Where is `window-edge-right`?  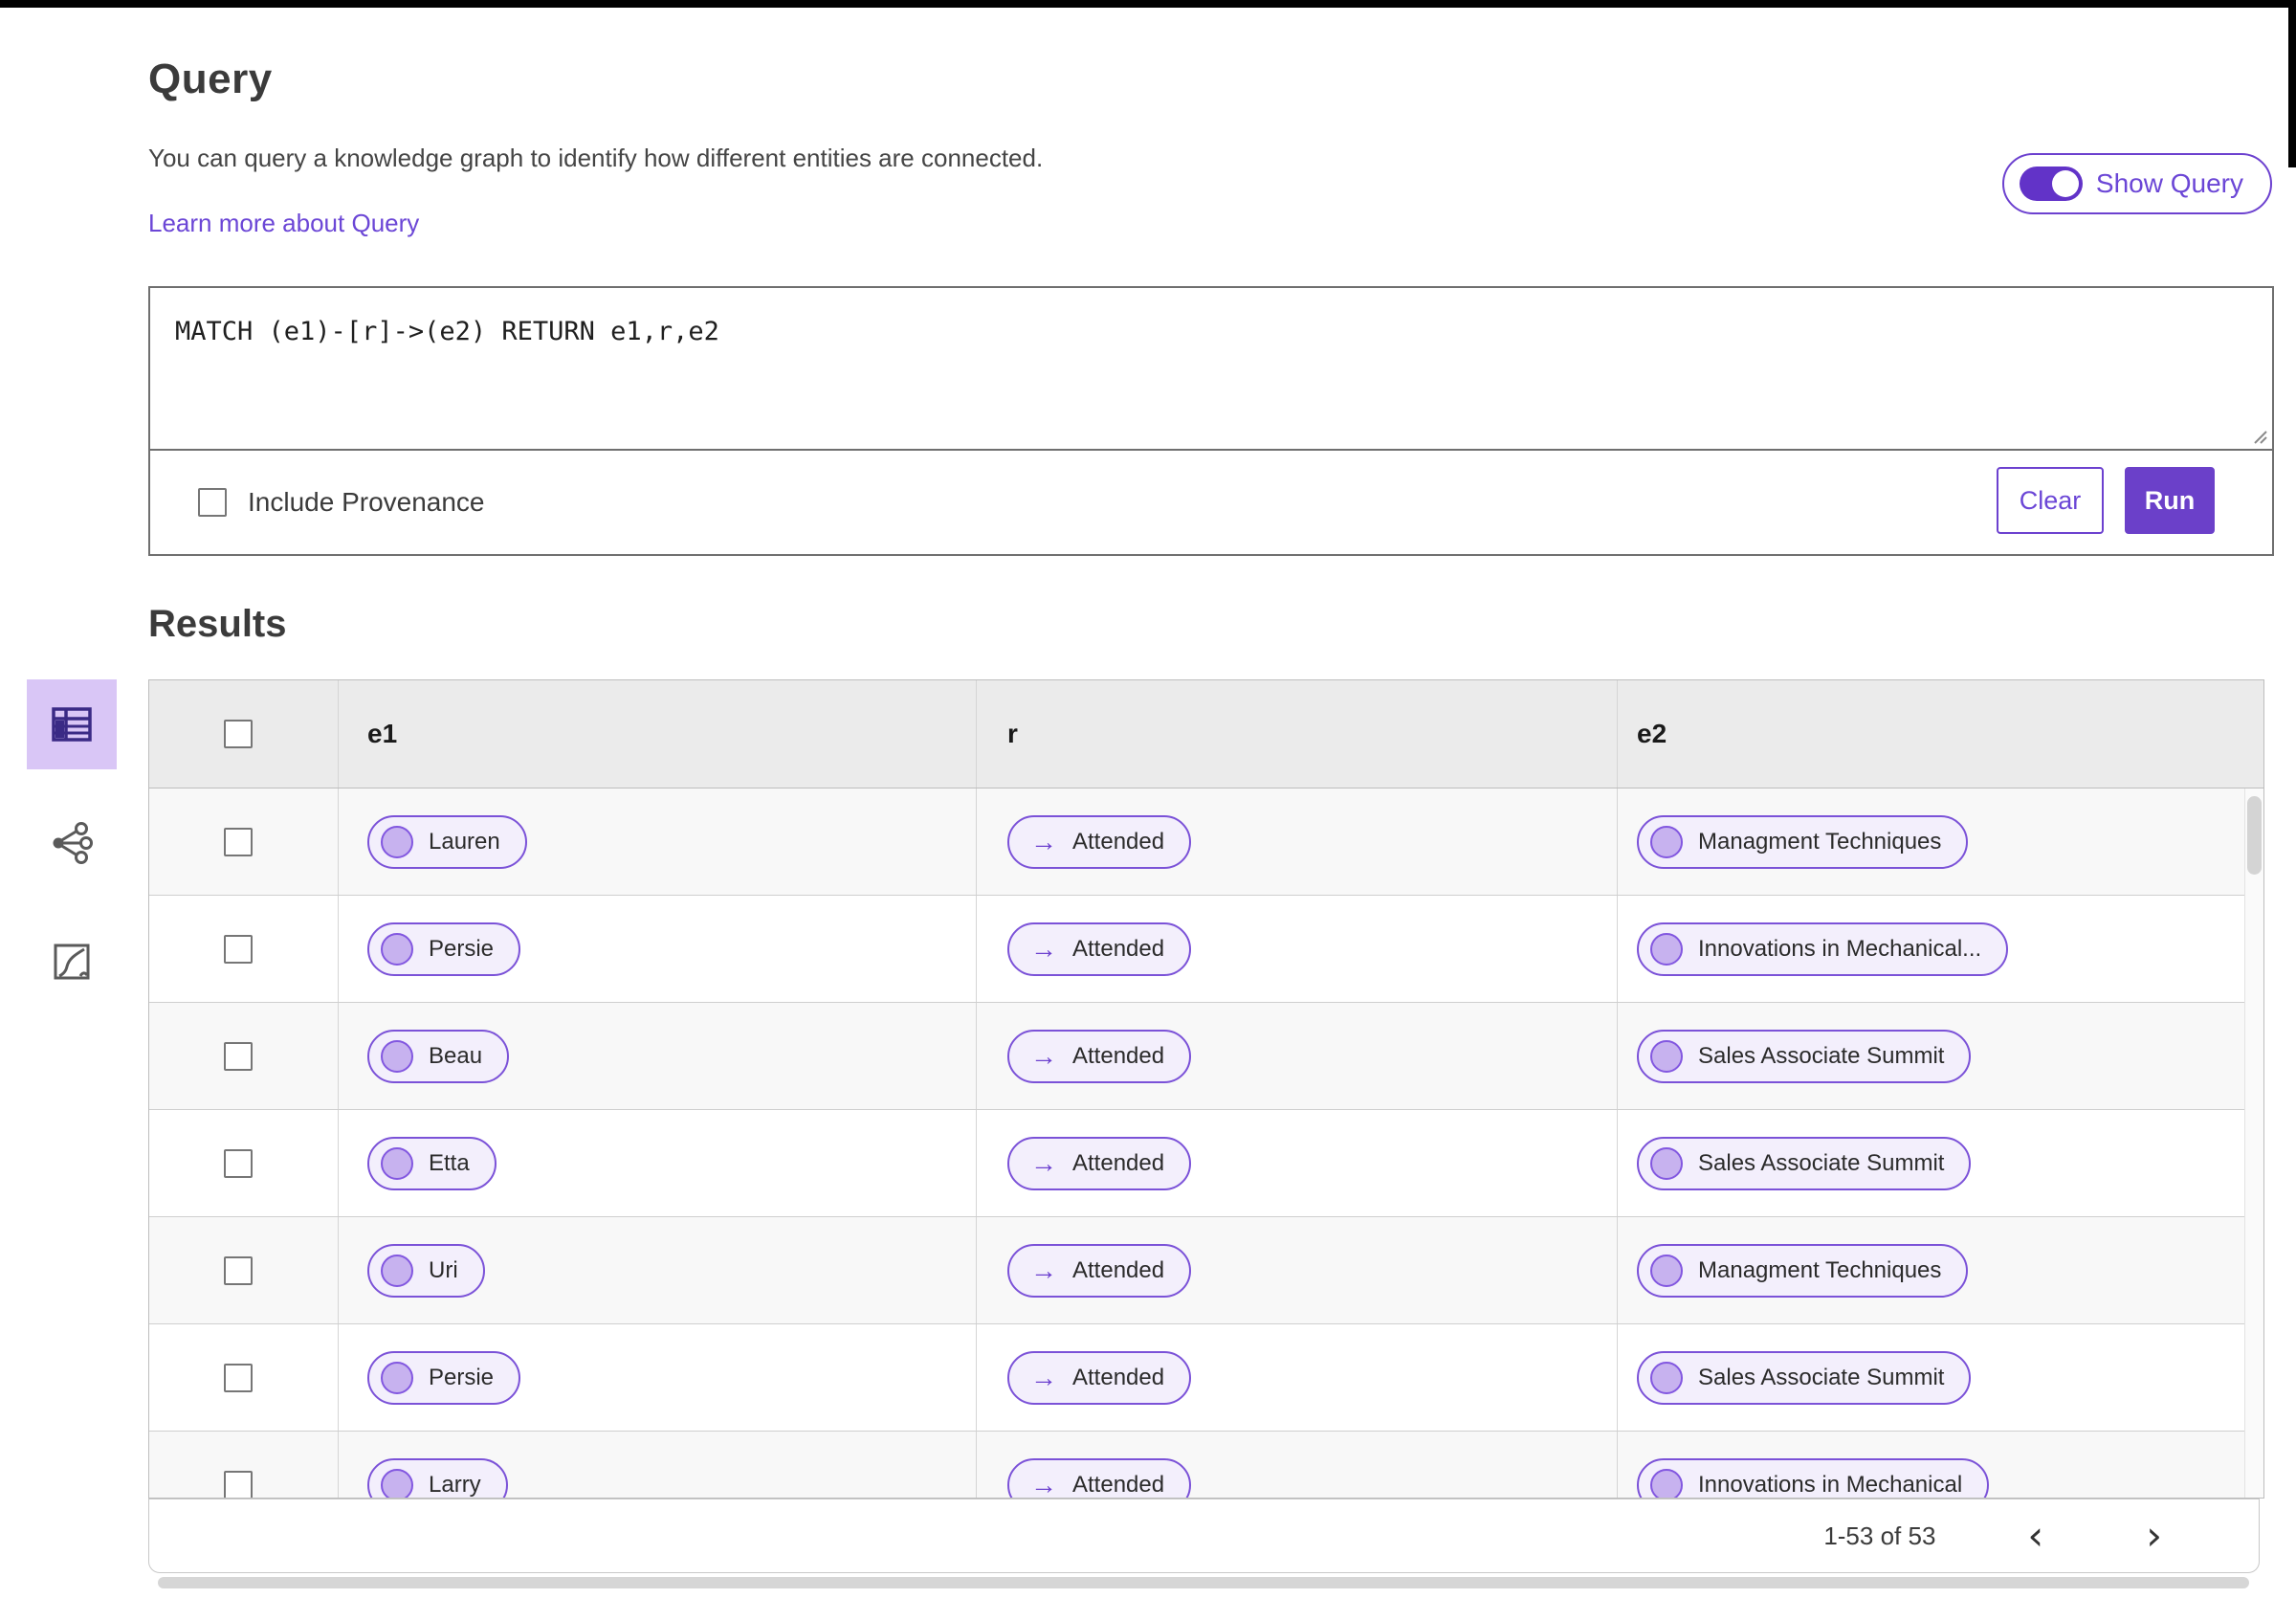 window-edge-right is located at coordinates (2292, 83).